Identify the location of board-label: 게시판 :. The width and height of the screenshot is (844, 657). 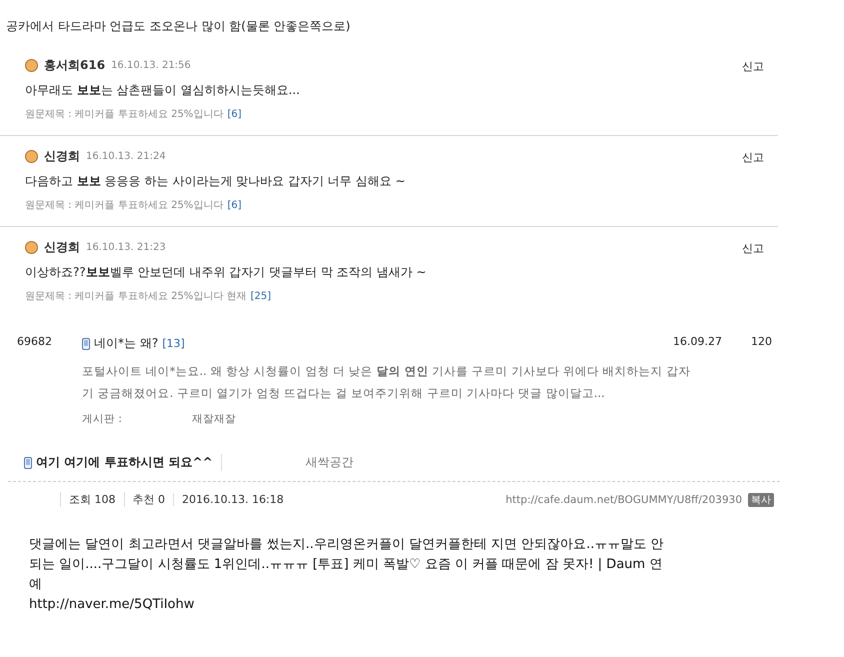
(102, 419).